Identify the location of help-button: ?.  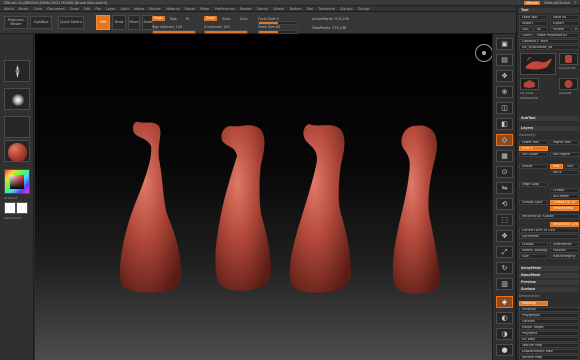
(575, 3).